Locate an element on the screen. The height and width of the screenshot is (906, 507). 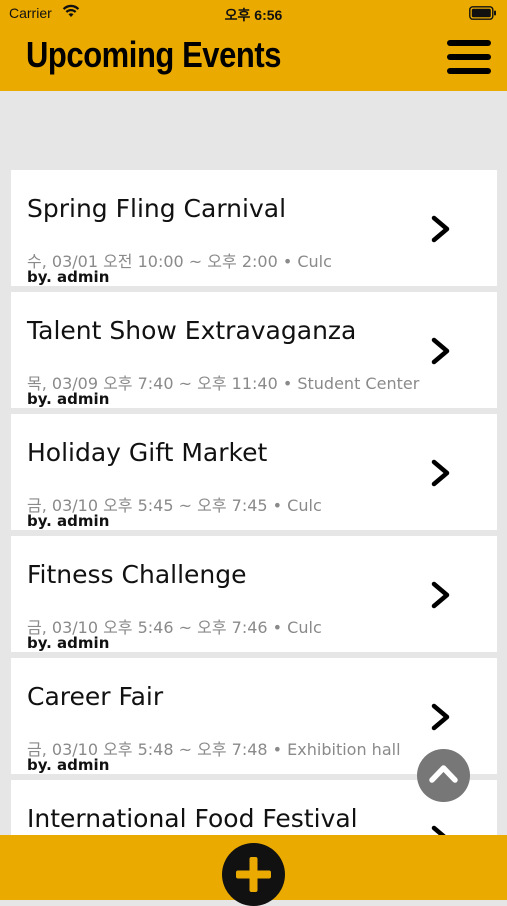
event-title: Holiday Gift Market is located at coordinates (147, 452).